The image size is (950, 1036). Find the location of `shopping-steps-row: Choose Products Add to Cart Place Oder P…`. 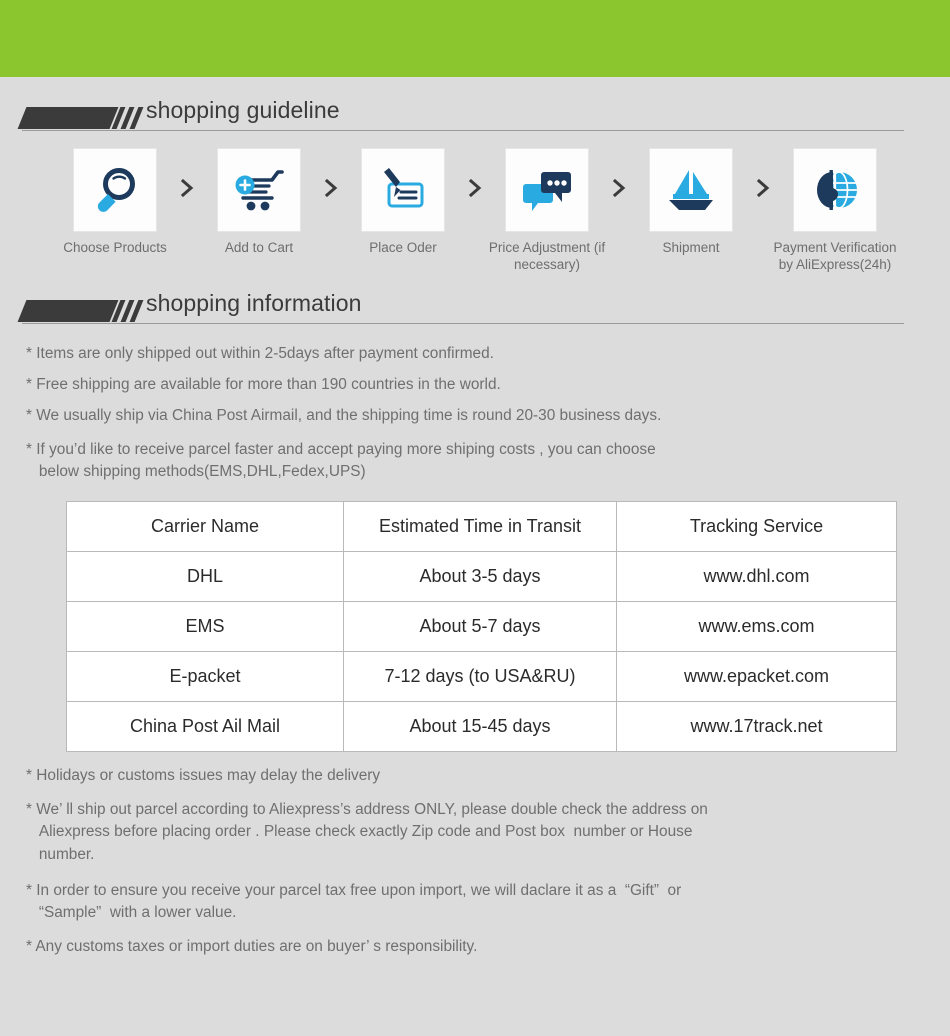

shopping-steps-row: Choose Products Add to Cart Place Oder P… is located at coordinates (475, 211).